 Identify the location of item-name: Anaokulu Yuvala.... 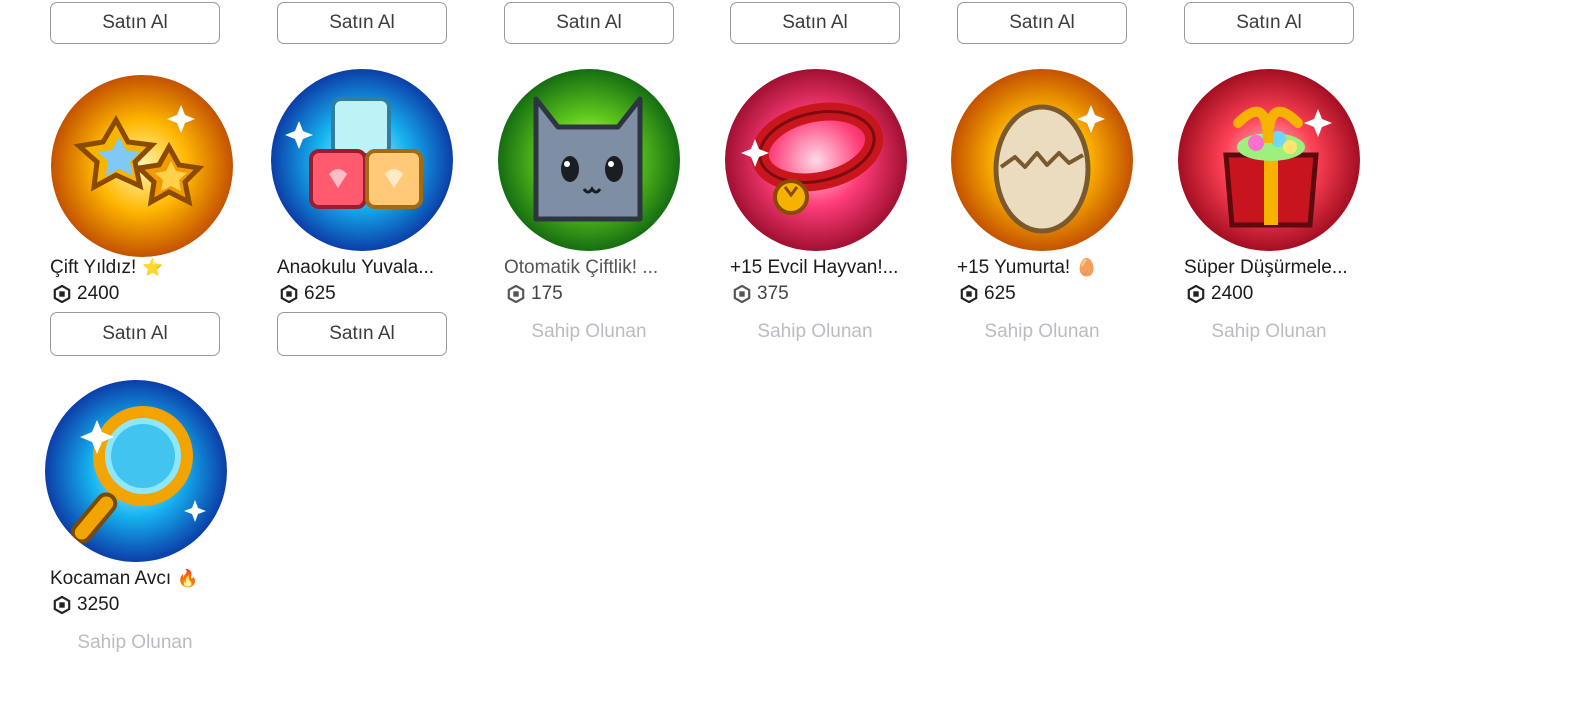
(355, 268).